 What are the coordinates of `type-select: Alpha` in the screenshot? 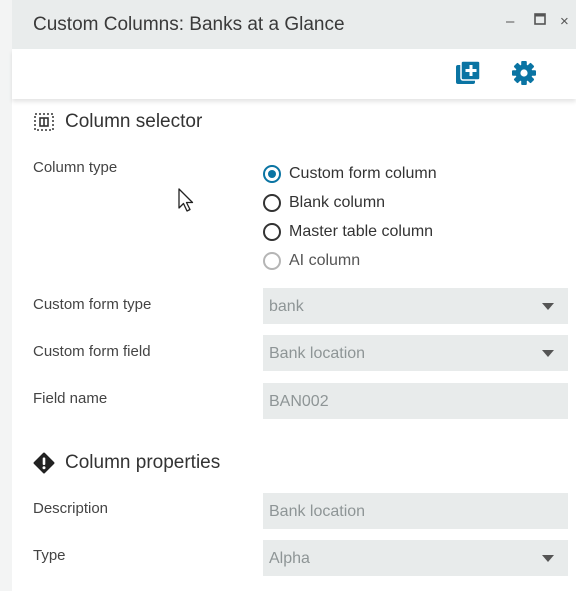 It's located at (415, 558).